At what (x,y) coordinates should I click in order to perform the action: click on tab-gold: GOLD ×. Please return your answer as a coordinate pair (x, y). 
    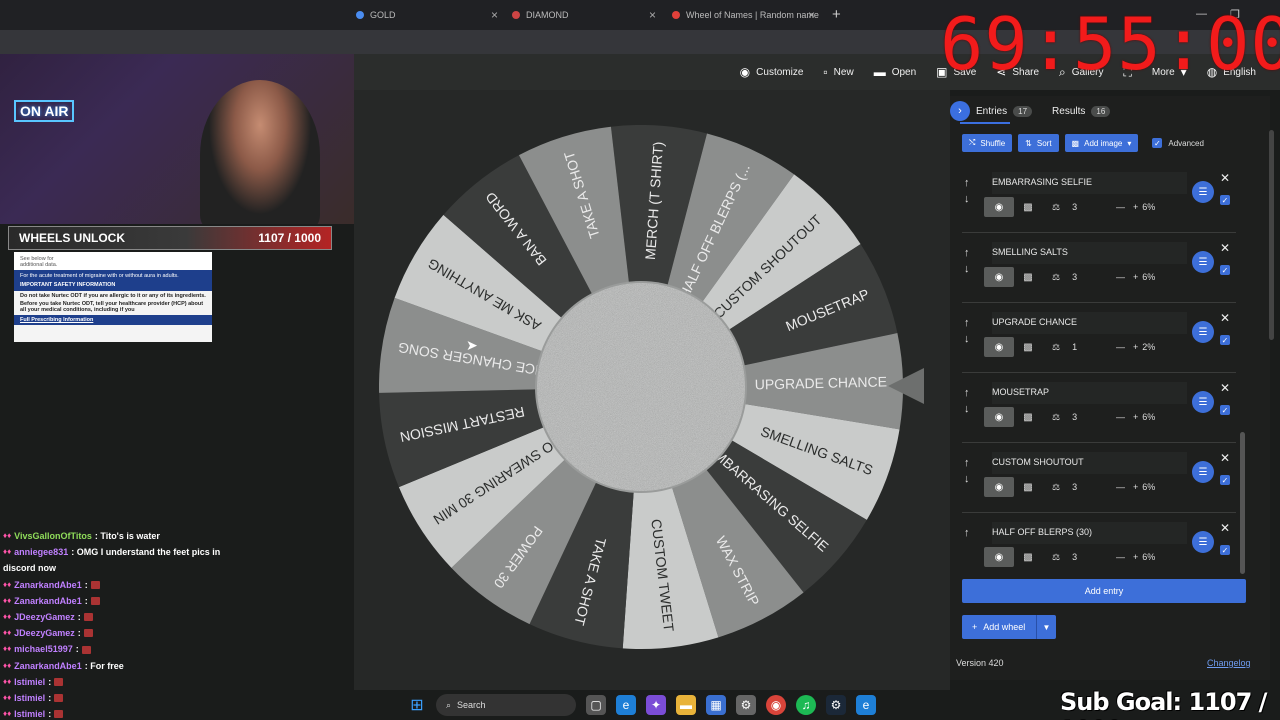
    Looking at the image, I should click on (431, 15).